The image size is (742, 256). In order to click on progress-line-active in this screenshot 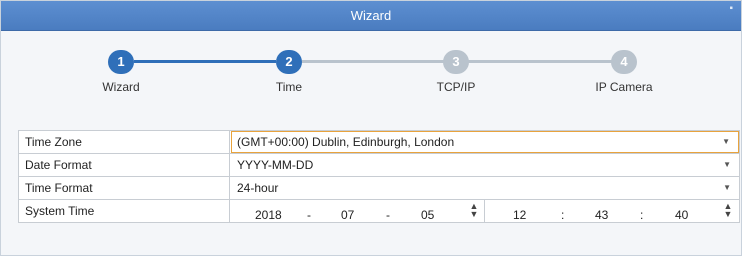, I will do `click(205, 61)`.